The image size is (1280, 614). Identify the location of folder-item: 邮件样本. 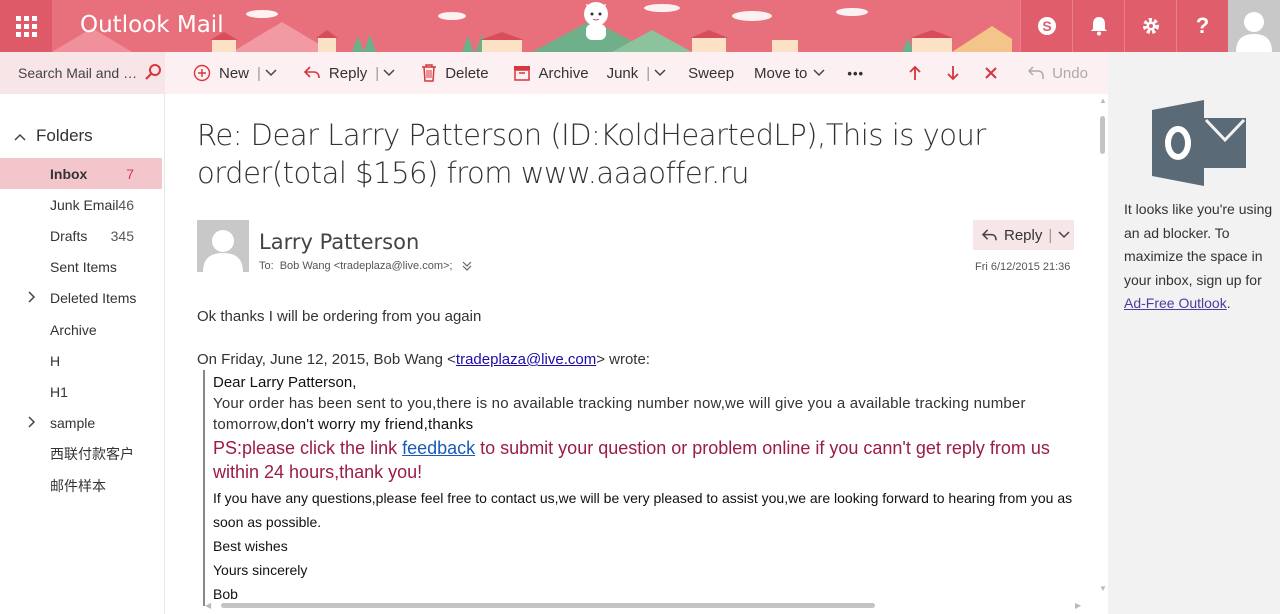
(81, 485).